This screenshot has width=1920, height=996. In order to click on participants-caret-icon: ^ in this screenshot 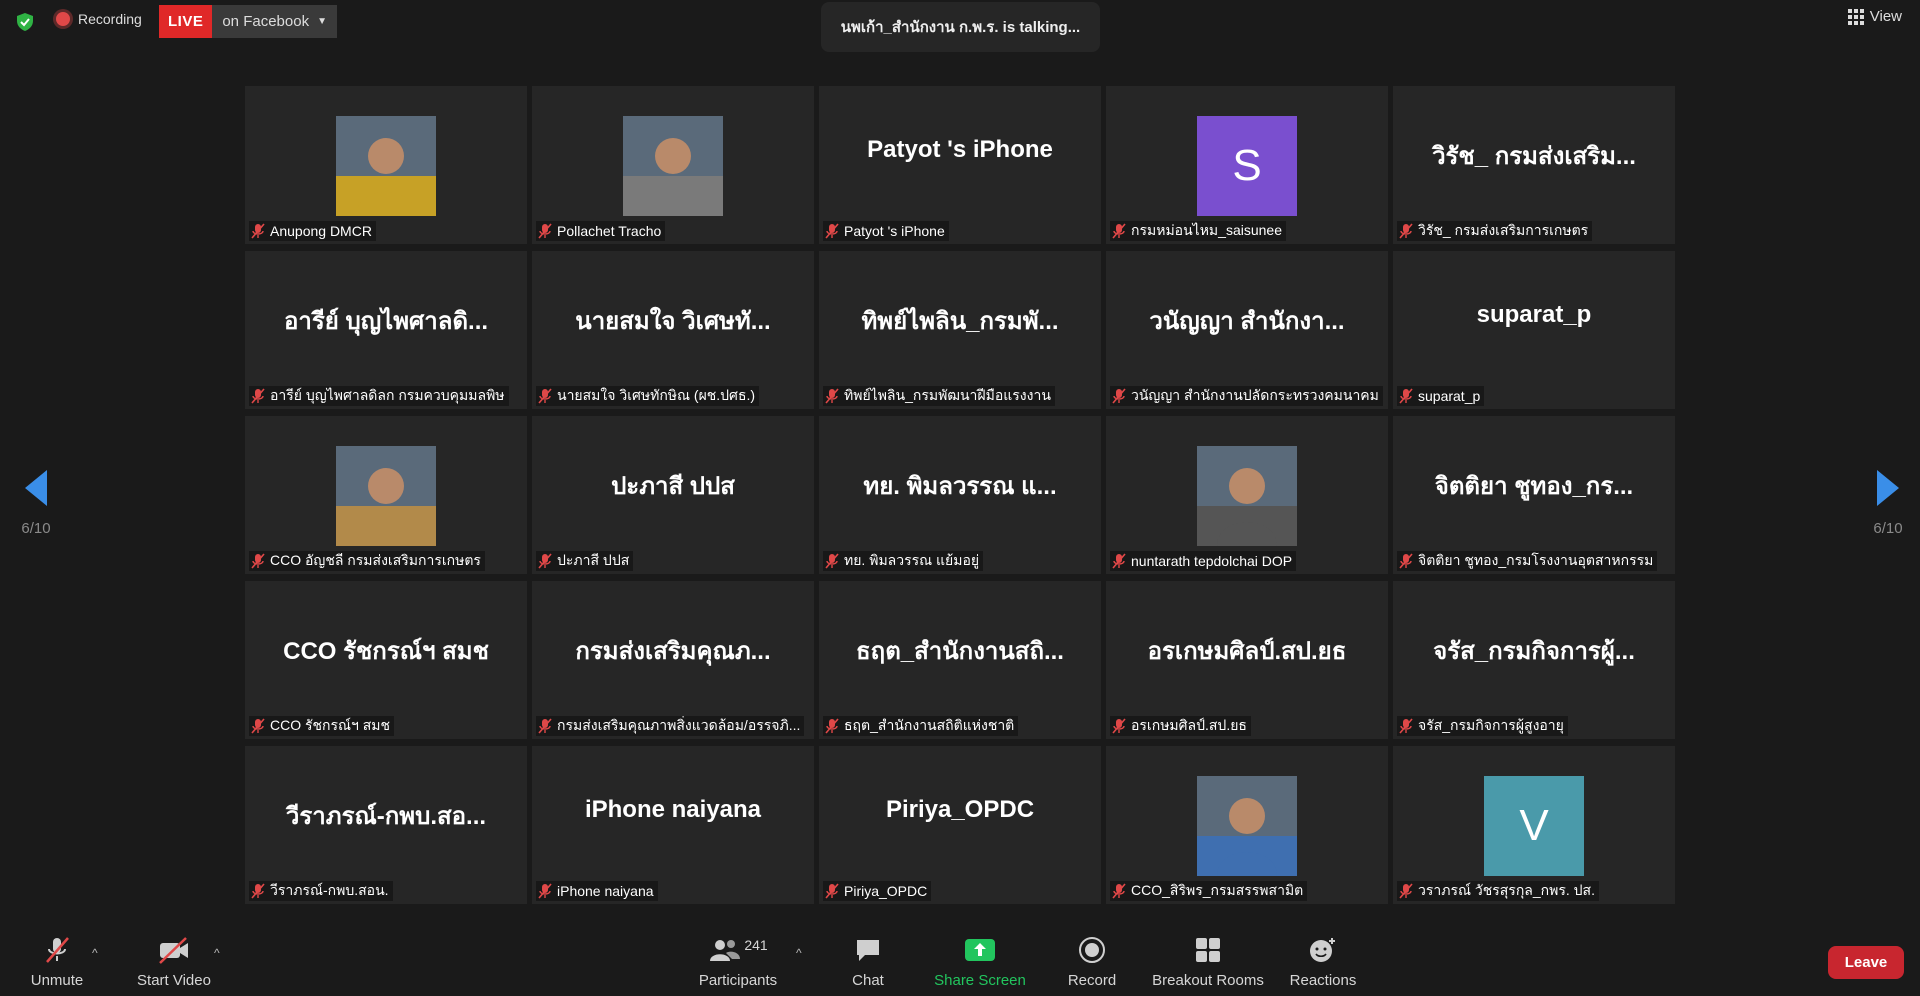, I will do `click(799, 953)`.